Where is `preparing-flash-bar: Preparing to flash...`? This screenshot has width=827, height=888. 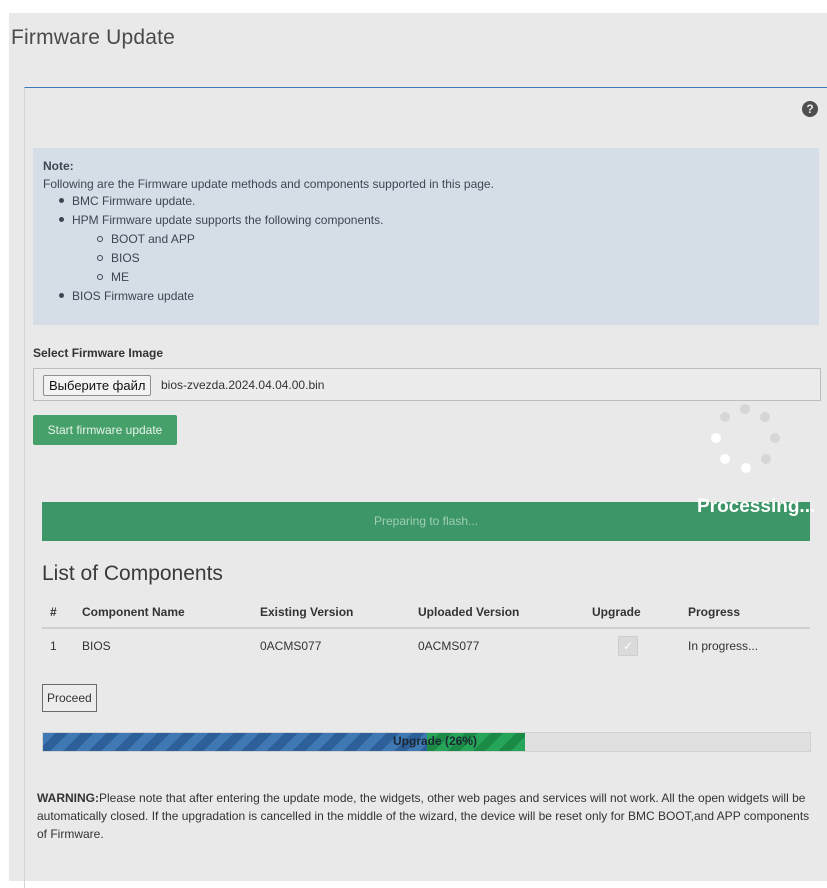 preparing-flash-bar: Preparing to flash... is located at coordinates (426, 521).